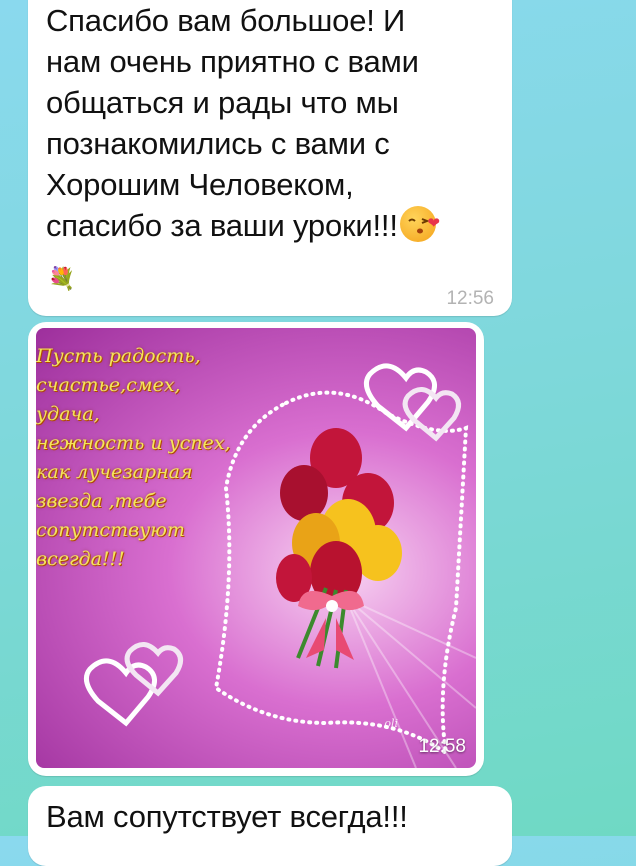  I want to click on message-line: познакомились с вами с, so click(218, 143).